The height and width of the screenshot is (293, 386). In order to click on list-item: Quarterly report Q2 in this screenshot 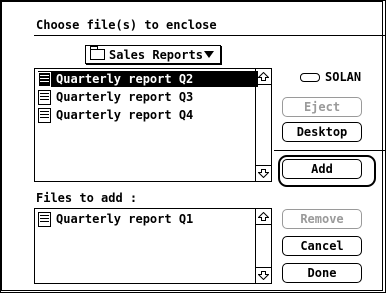, I will do `click(148, 79)`.